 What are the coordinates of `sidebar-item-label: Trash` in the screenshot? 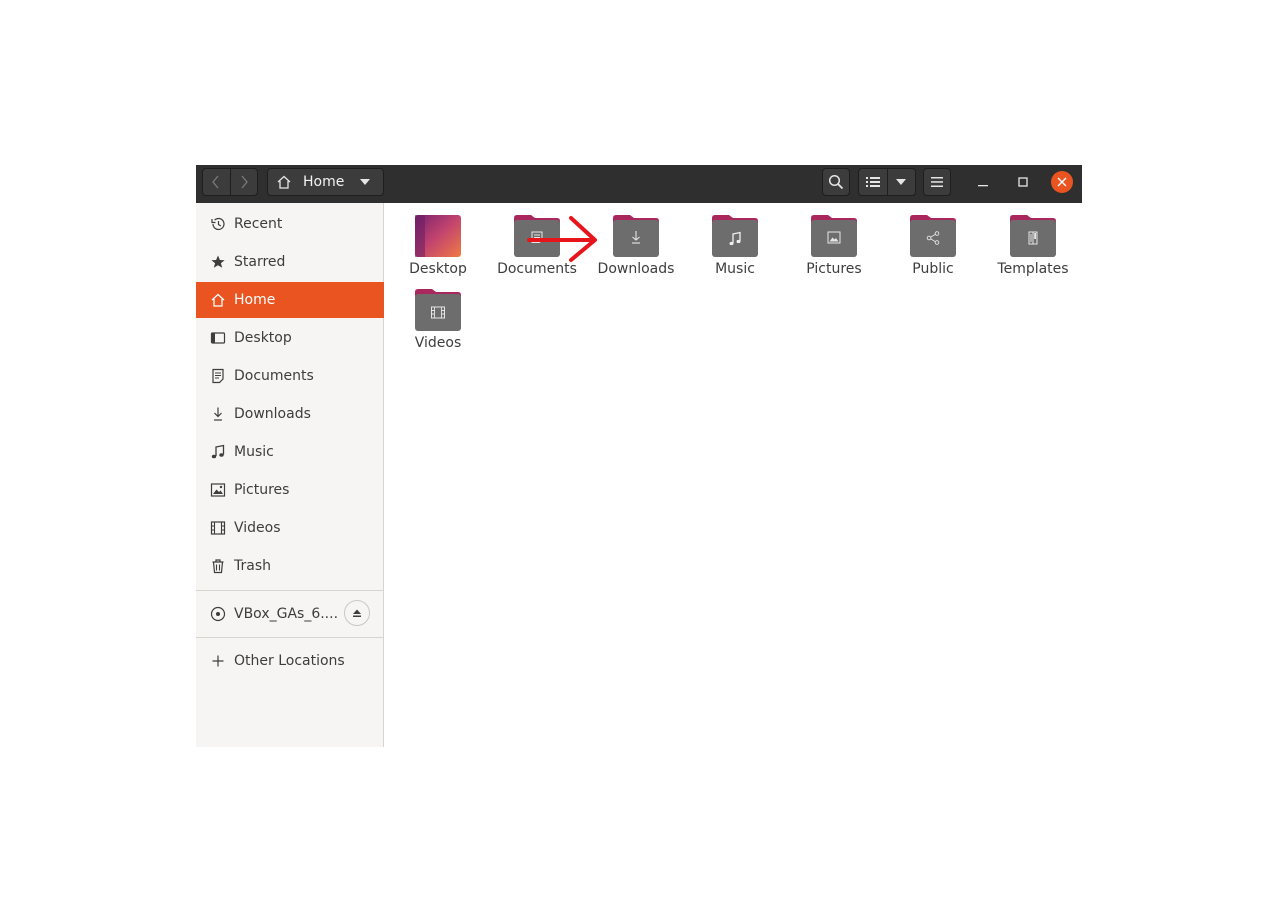 It's located at (252, 566).